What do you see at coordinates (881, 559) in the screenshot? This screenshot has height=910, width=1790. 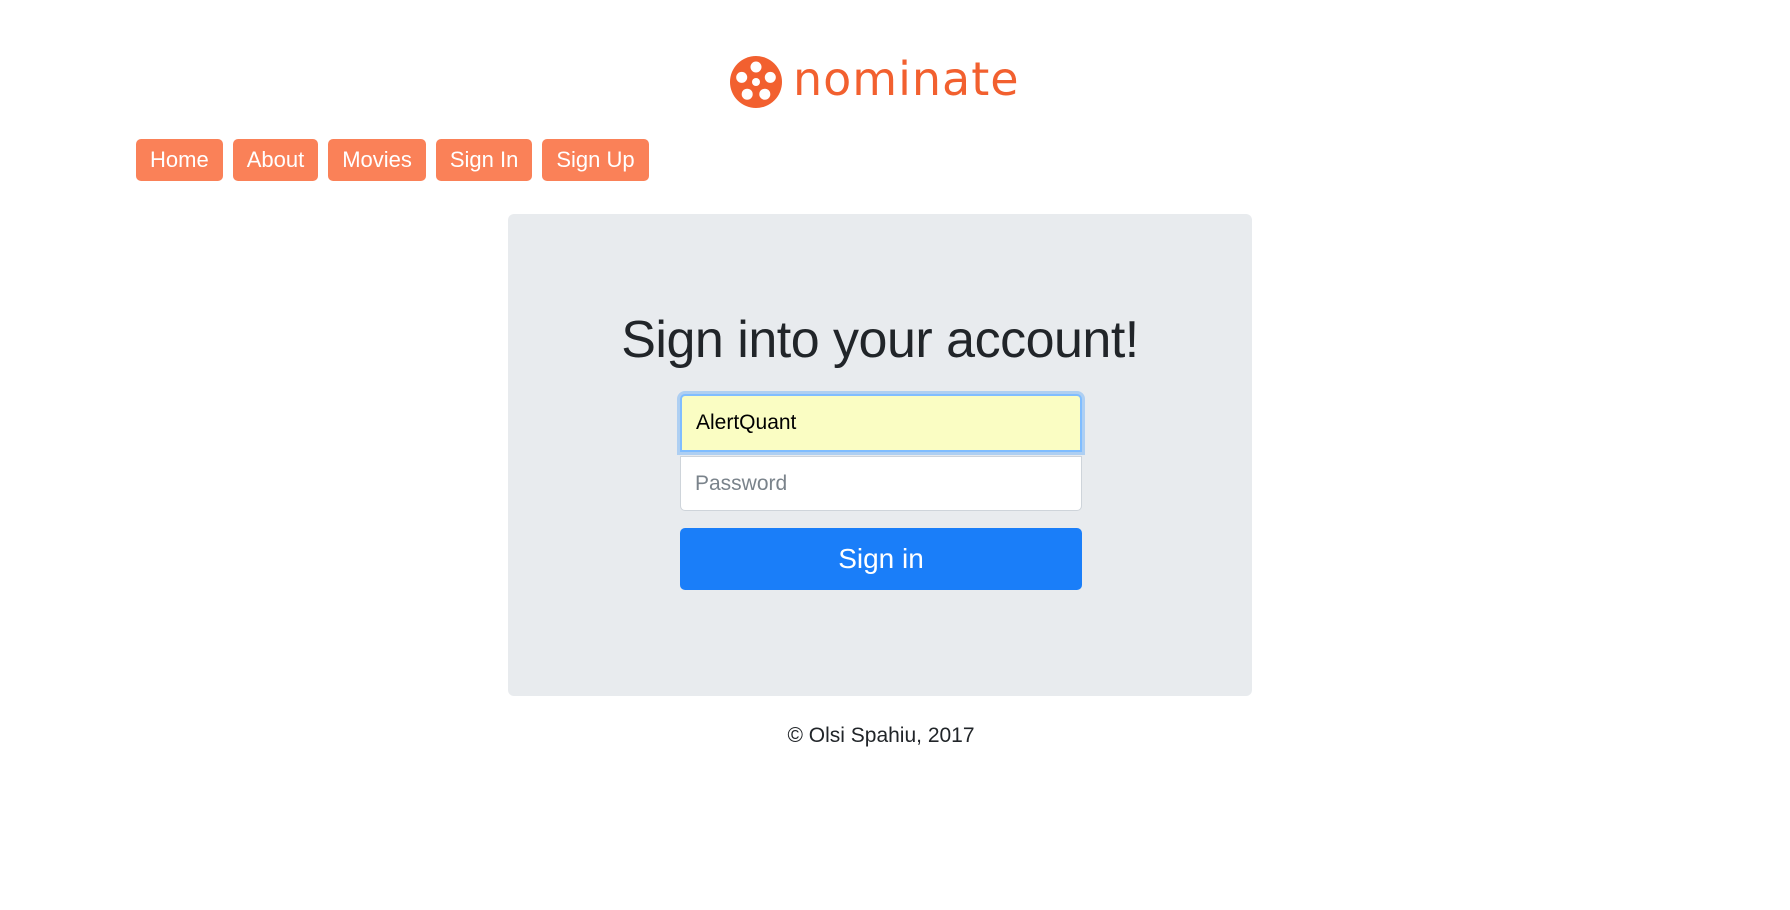 I see `sign-in-submit-button: Sign in` at bounding box center [881, 559].